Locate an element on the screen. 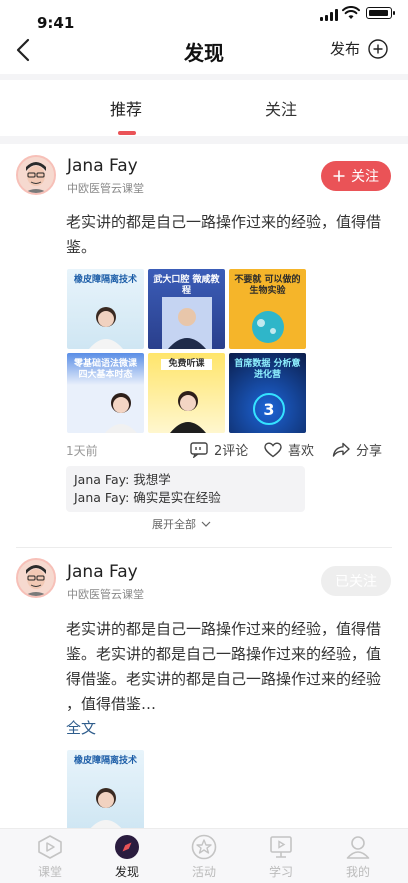 The image size is (408, 883). nav-label: 我的 is located at coordinates (357, 872).